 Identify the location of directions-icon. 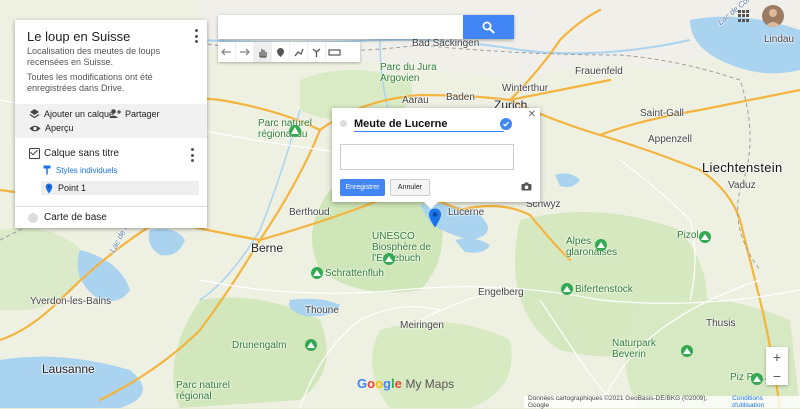
(316, 52).